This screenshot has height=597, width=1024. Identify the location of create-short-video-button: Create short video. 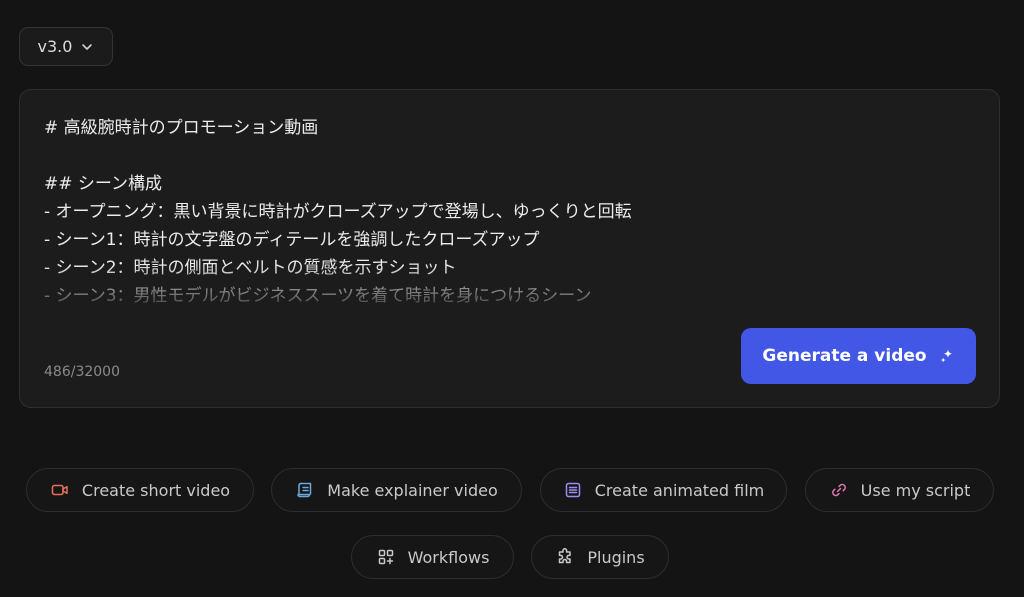
(140, 490).